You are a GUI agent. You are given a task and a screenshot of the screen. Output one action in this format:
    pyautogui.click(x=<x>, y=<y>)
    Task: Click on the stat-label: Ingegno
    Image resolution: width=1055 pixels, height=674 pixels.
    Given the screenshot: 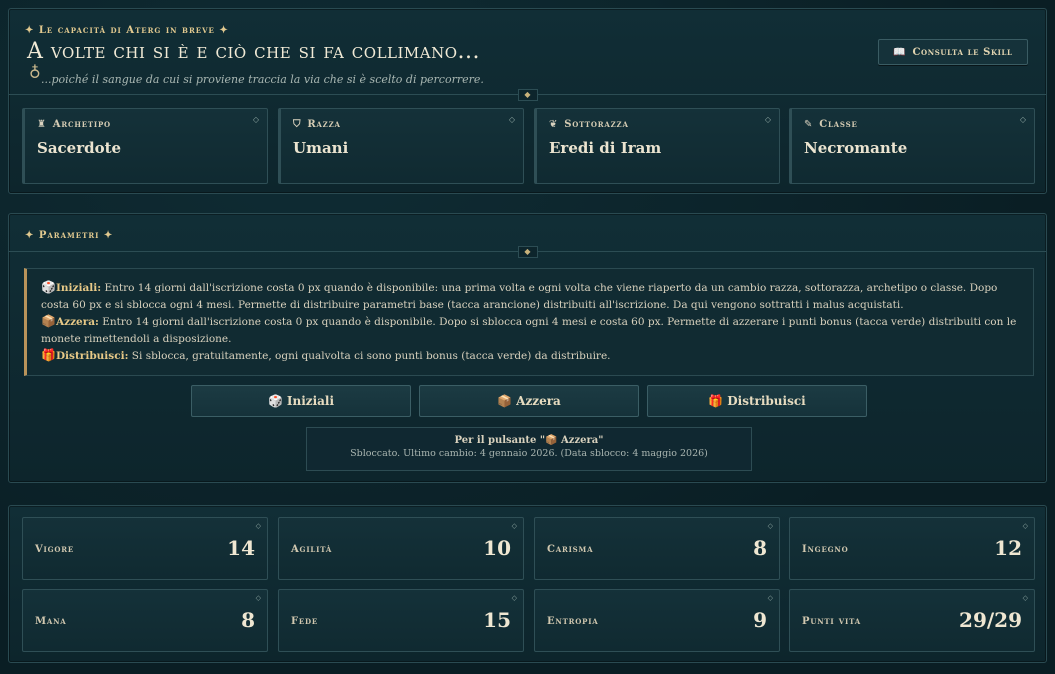 What is the action you would take?
    pyautogui.click(x=825, y=549)
    